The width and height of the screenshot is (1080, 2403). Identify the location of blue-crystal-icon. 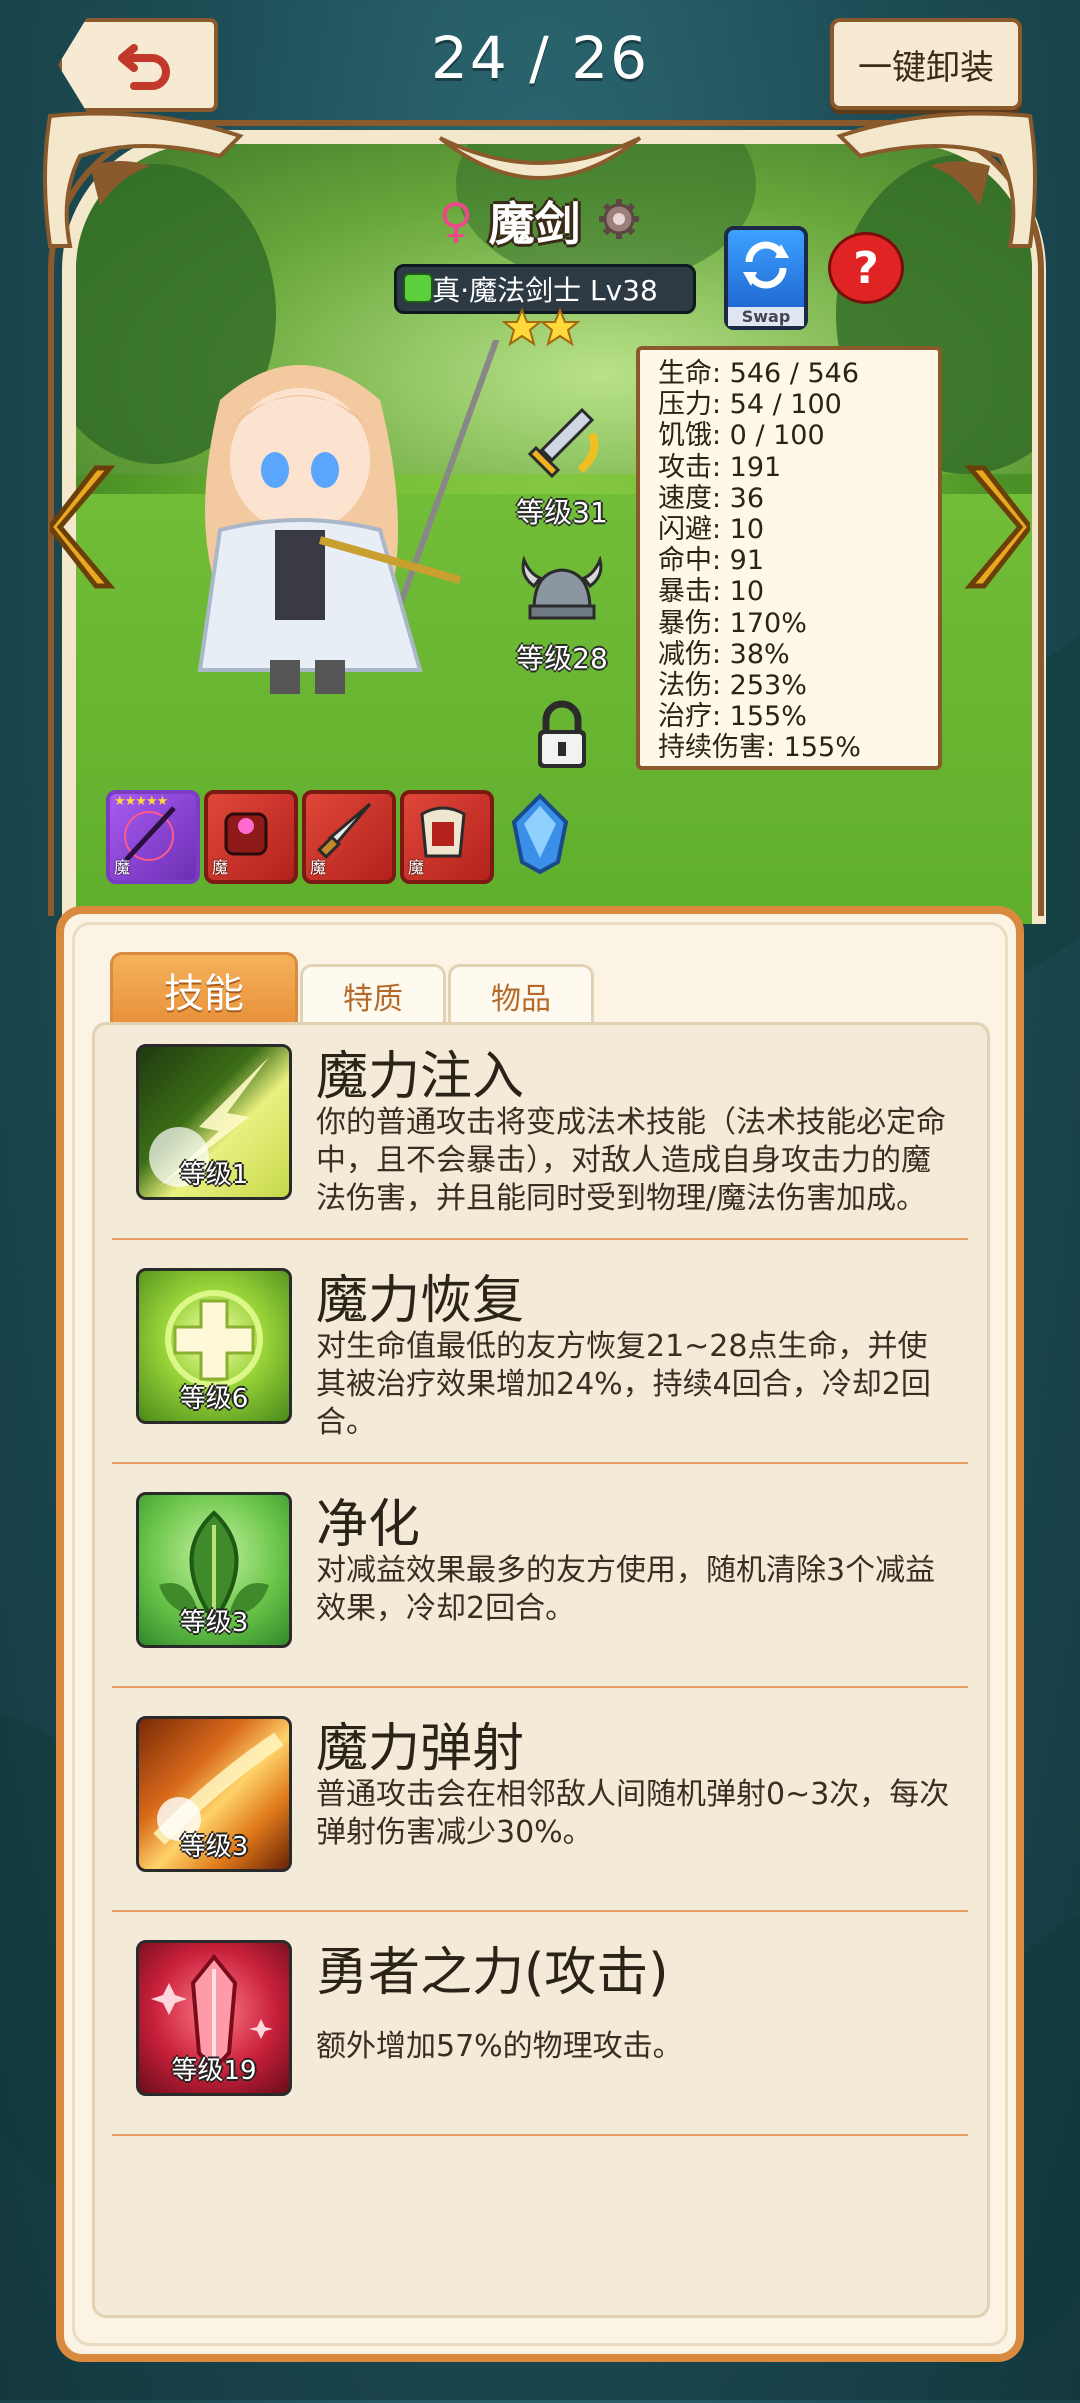
(540, 834).